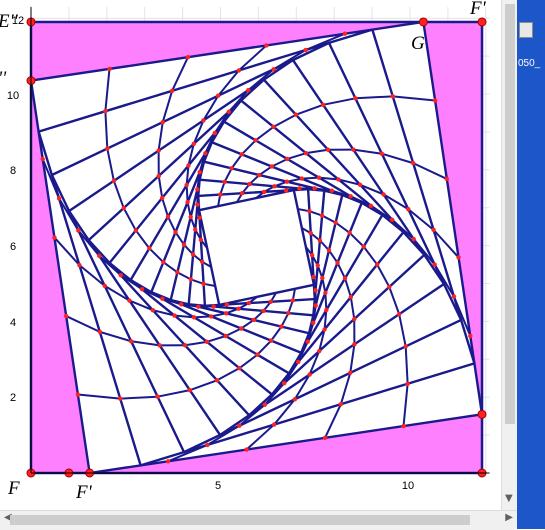 This screenshot has height=530, width=545. Describe the element at coordinates (13, 398) in the screenshot. I see `y-tick-2: 2` at that location.